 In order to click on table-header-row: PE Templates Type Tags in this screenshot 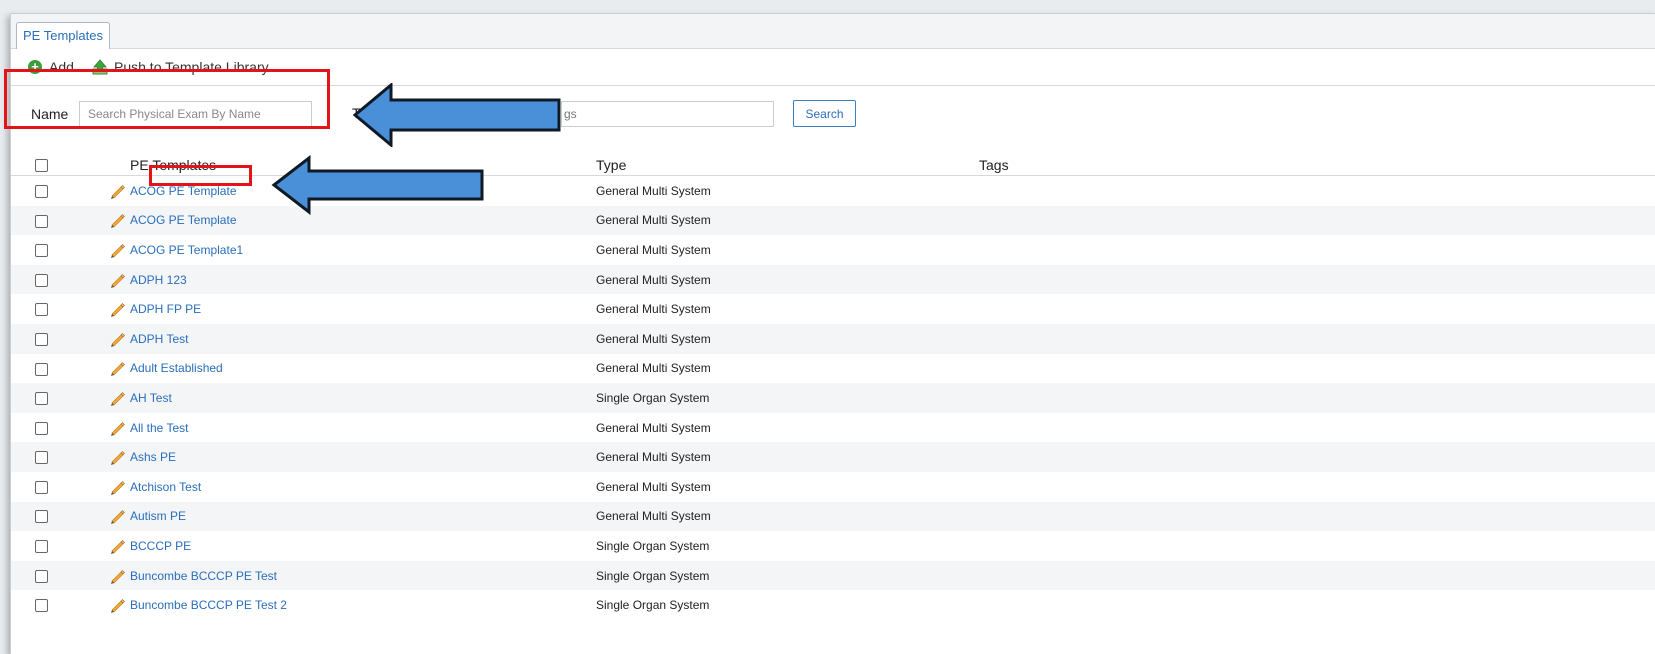, I will do `click(833, 165)`.